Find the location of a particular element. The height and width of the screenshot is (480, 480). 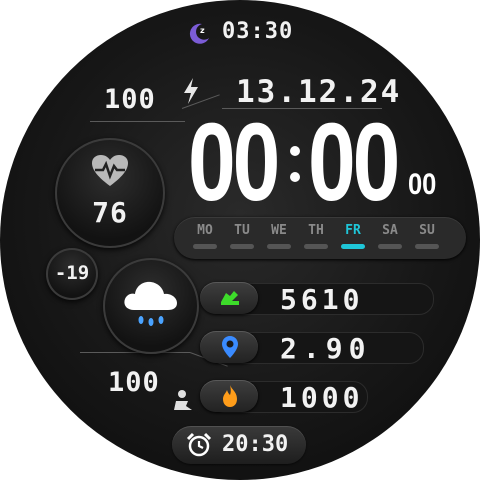

calories-icon-pill is located at coordinates (229, 396).